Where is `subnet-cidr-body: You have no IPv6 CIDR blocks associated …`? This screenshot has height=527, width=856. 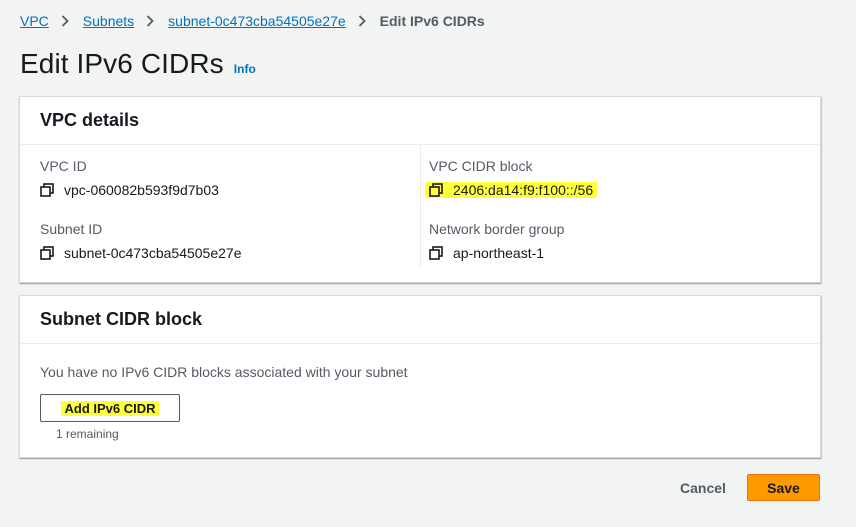
subnet-cidr-body: You have no IPv6 CIDR blocks associated … is located at coordinates (420, 372).